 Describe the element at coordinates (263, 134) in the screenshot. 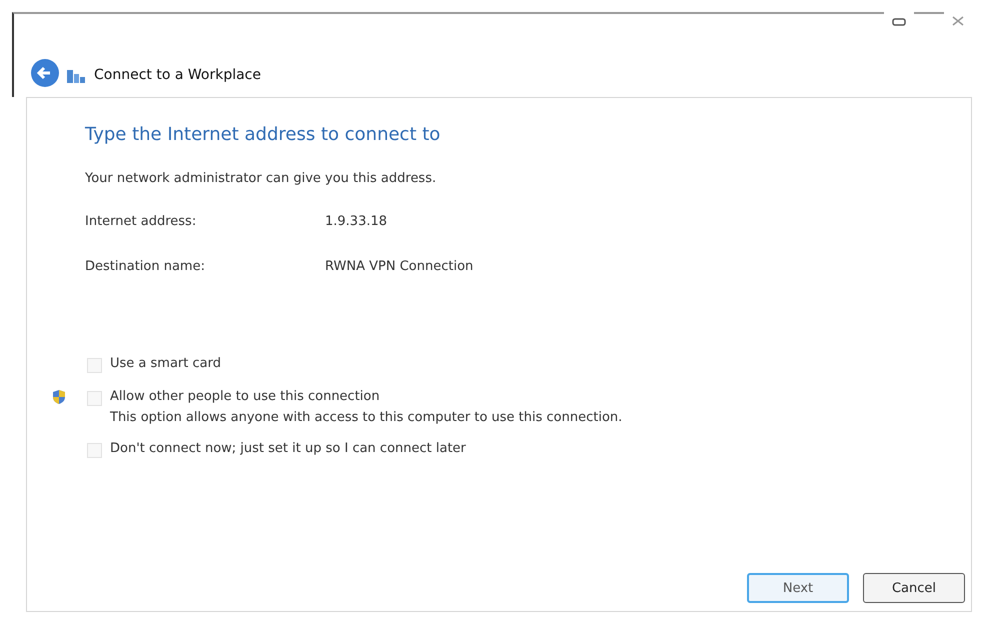

I see `page-heading: Type the Internet address to connect to` at that location.